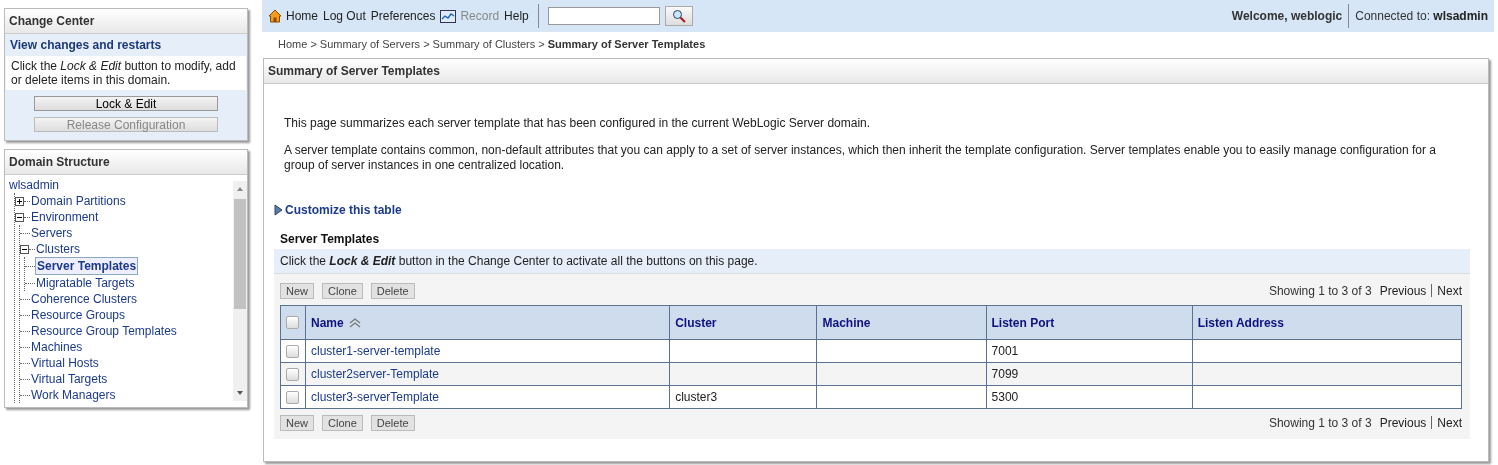  What do you see at coordinates (278, 210) in the screenshot?
I see `expand-triangle-icon` at bounding box center [278, 210].